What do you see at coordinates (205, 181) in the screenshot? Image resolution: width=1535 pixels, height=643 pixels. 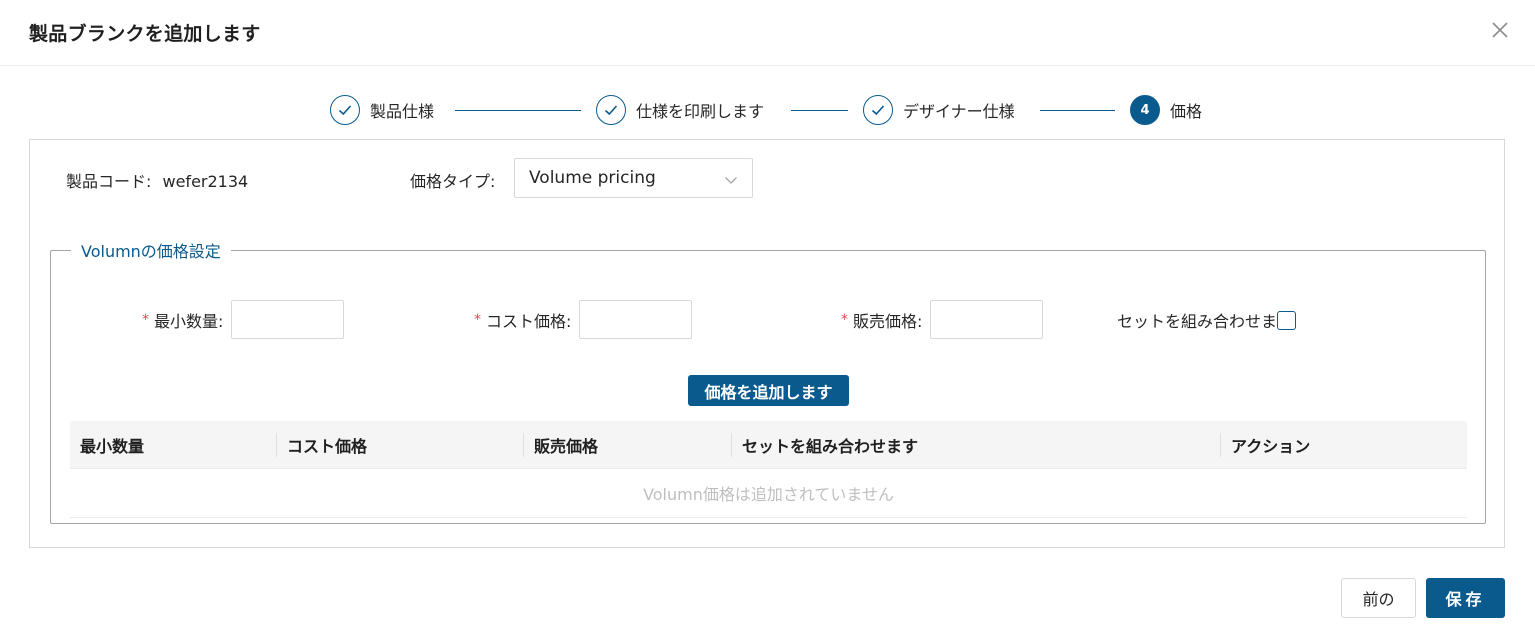 I see `product-code-value: wefer2134` at bounding box center [205, 181].